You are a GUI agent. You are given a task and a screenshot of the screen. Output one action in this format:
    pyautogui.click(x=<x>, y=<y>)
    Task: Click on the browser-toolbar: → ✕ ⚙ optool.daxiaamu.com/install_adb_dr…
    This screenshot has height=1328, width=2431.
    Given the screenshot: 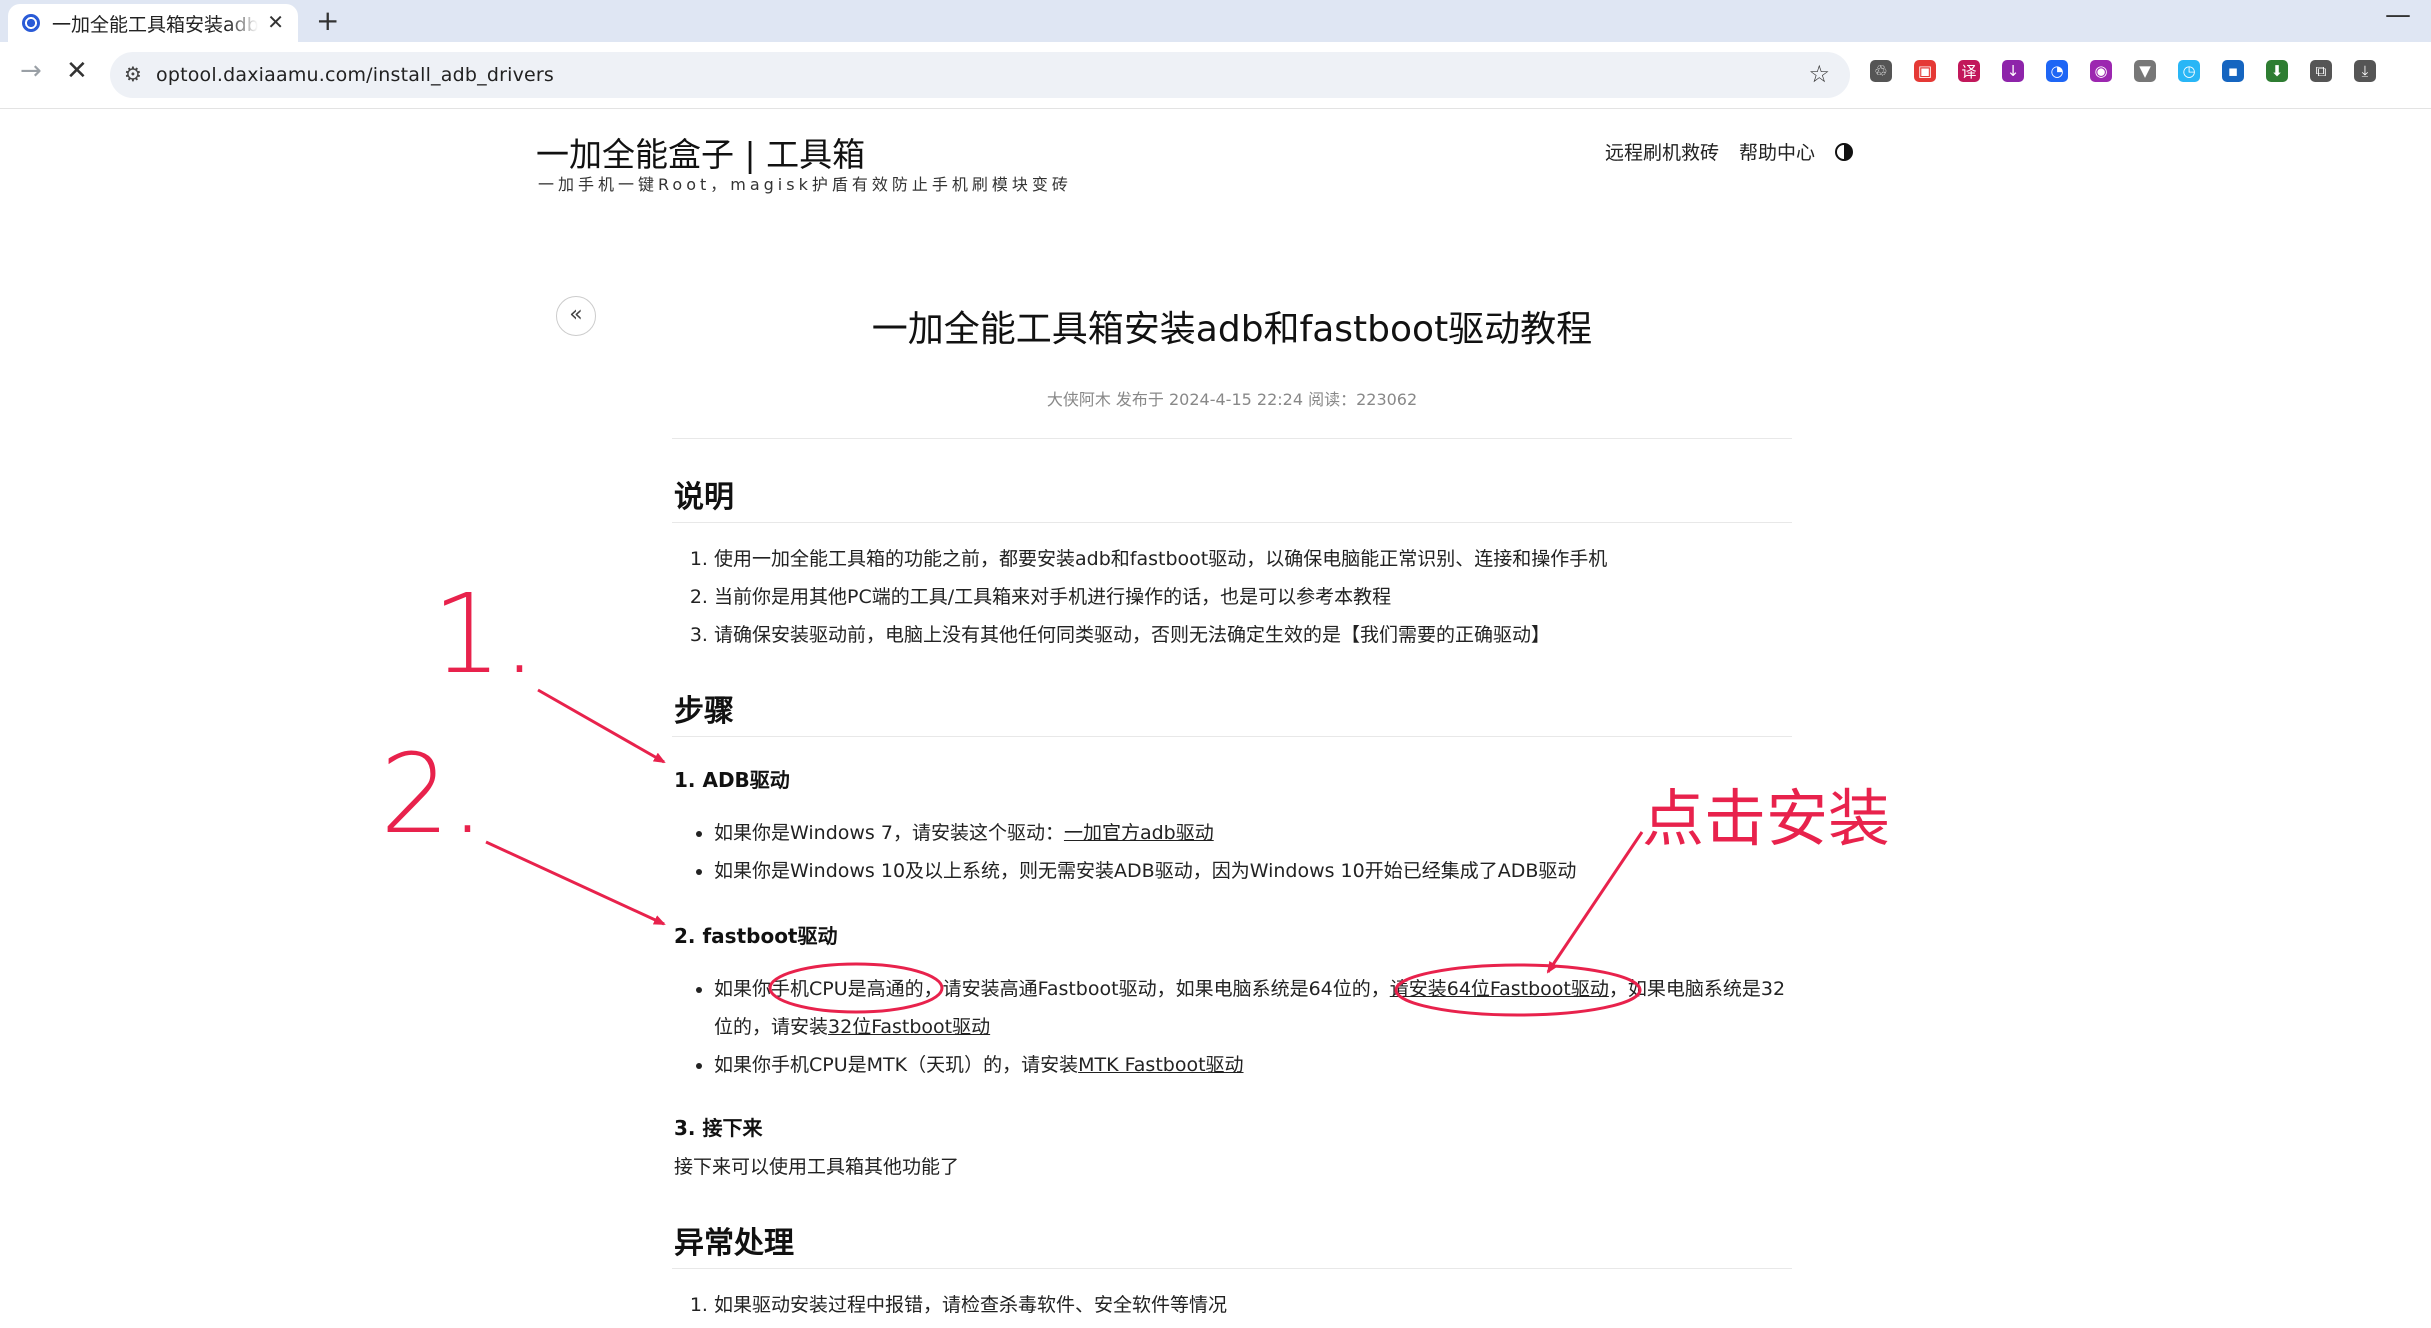 What is the action you would take?
    pyautogui.click(x=1215, y=75)
    